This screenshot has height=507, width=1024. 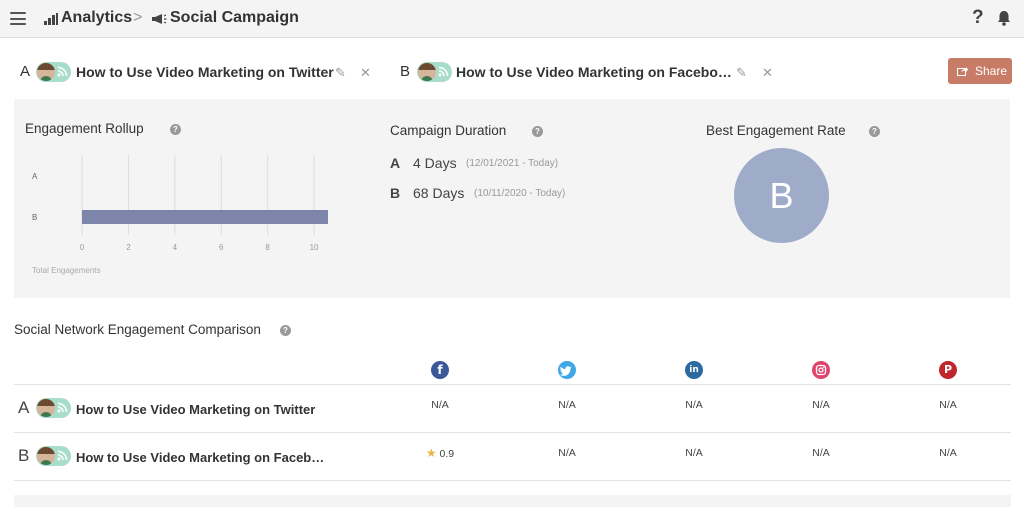 I want to click on row-title: How to Use Video Marketing on Twitter, so click(x=195, y=409).